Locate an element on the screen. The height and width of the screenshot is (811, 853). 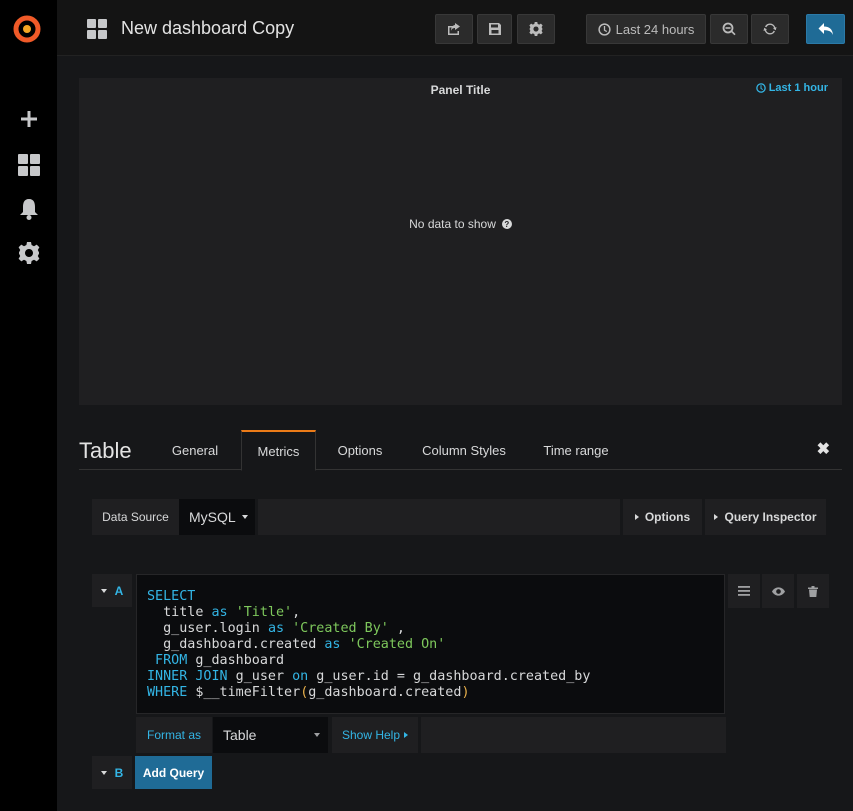
dashboard-title: New dashboard Copy is located at coordinates (207, 28).